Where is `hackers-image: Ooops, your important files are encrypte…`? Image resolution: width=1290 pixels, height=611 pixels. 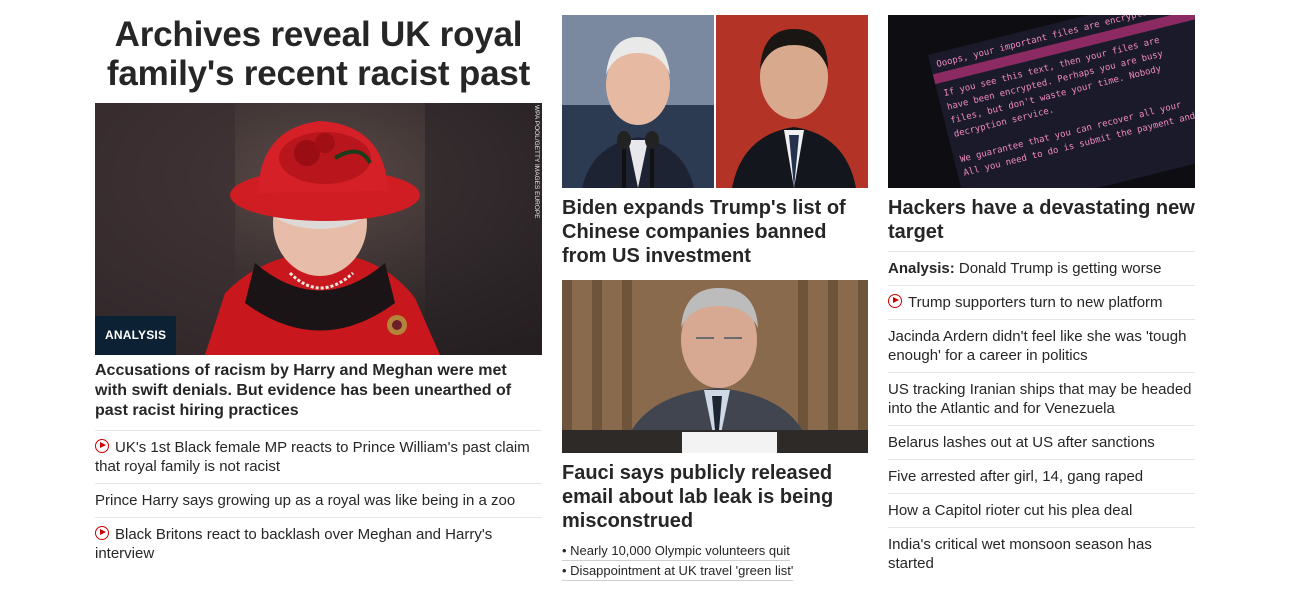 hackers-image: Ooops, your important files are encrypte… is located at coordinates (1041, 101).